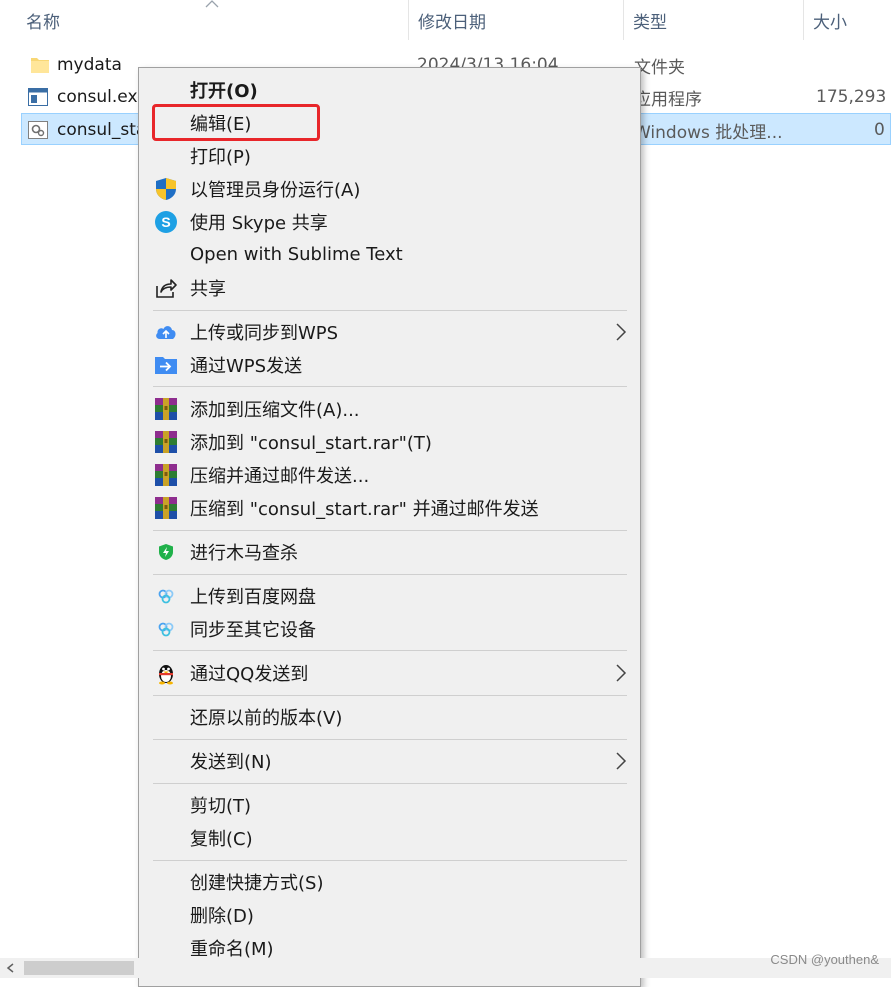 The height and width of the screenshot is (987, 891). Describe the element at coordinates (452, 22) in the screenshot. I see `column-modified-label: 修改日期` at that location.